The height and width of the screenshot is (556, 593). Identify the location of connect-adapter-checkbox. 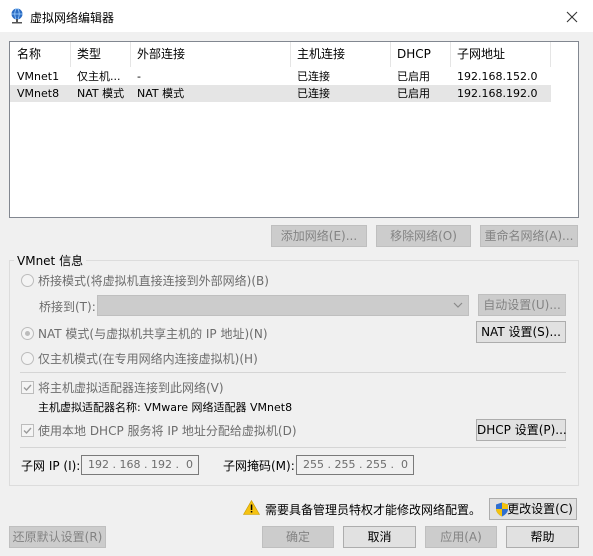
(27, 387).